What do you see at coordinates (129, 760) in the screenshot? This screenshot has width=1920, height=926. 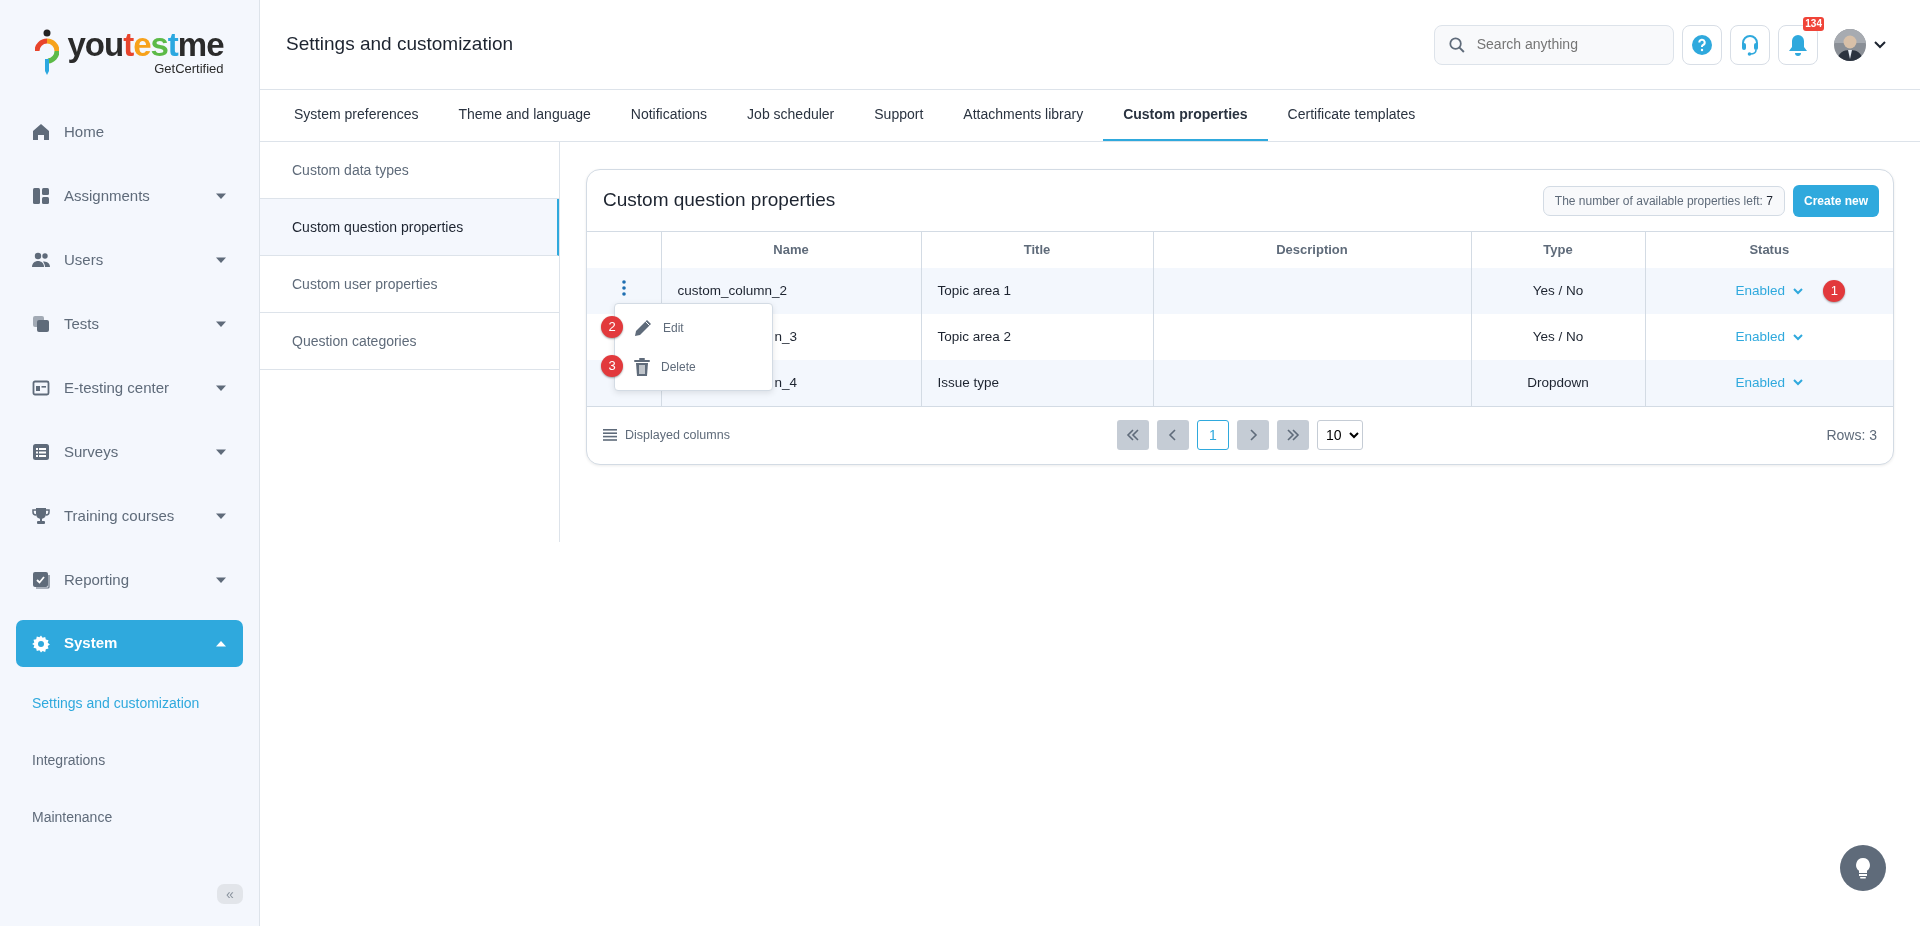 I see `sidebar-subitem: Integrations` at bounding box center [129, 760].